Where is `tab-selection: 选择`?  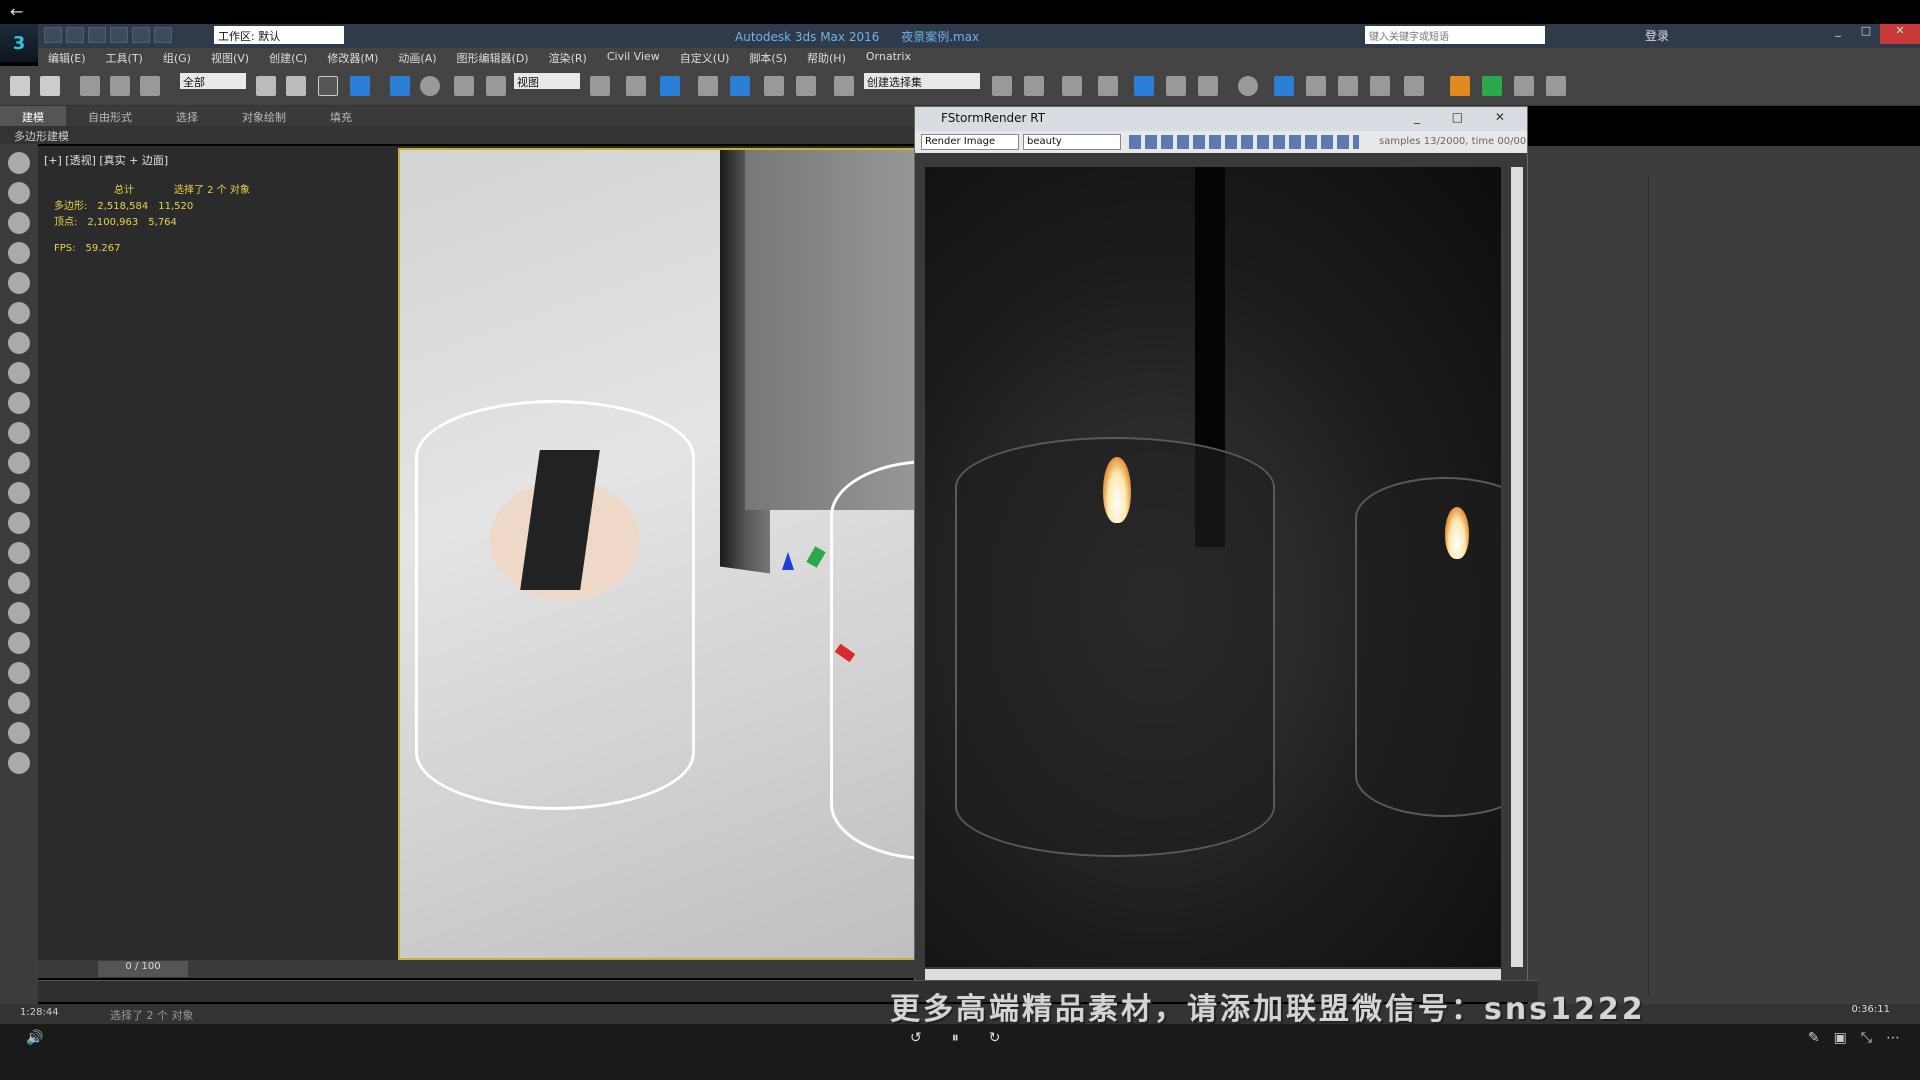
tab-selection: 选择 is located at coordinates (187, 116).